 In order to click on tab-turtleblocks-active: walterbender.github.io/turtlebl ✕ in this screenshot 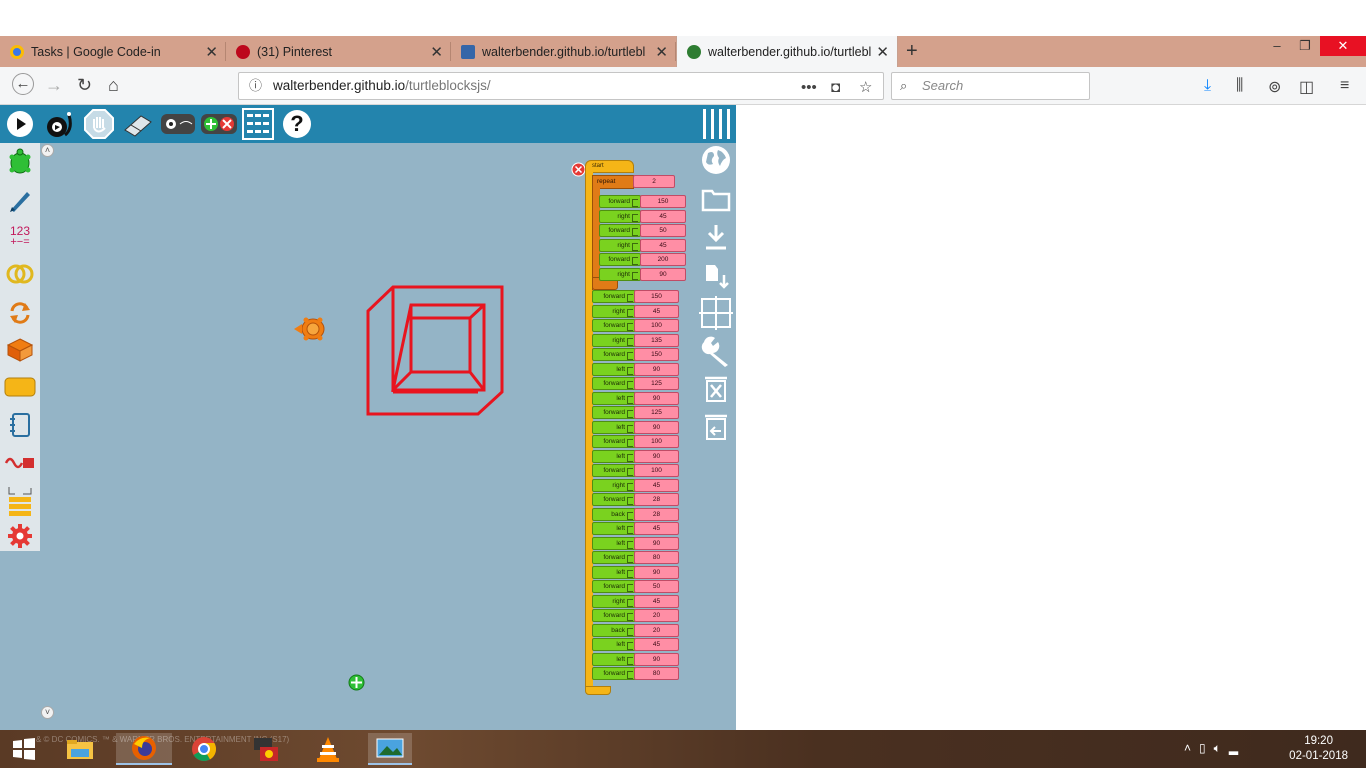, I will do `click(787, 51)`.